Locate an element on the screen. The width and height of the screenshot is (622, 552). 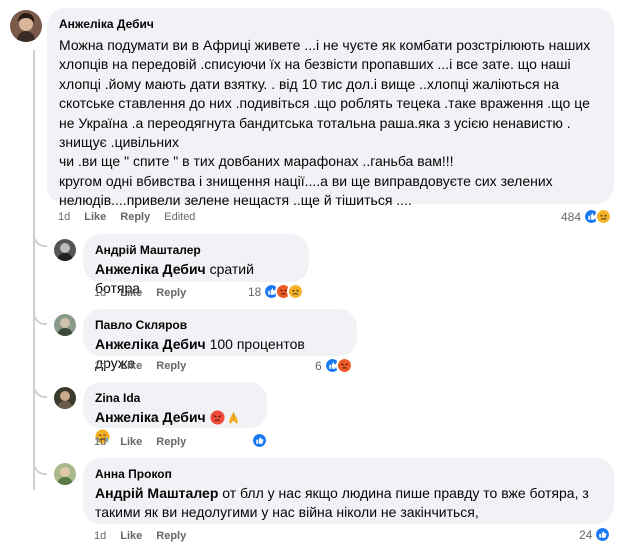
reply-author: Анна Прокоп is located at coordinates (348, 474).